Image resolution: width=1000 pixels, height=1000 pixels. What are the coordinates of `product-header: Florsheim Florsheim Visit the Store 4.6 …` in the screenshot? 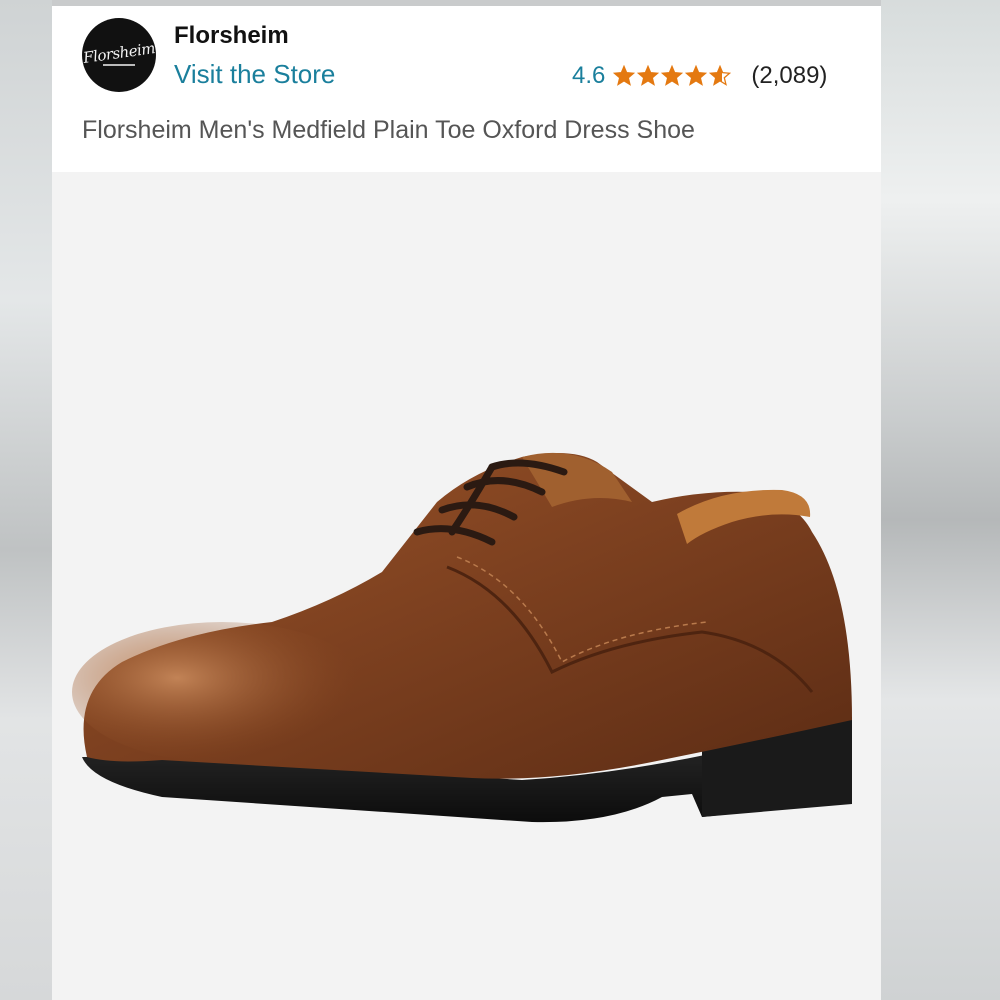 It's located at (466, 89).